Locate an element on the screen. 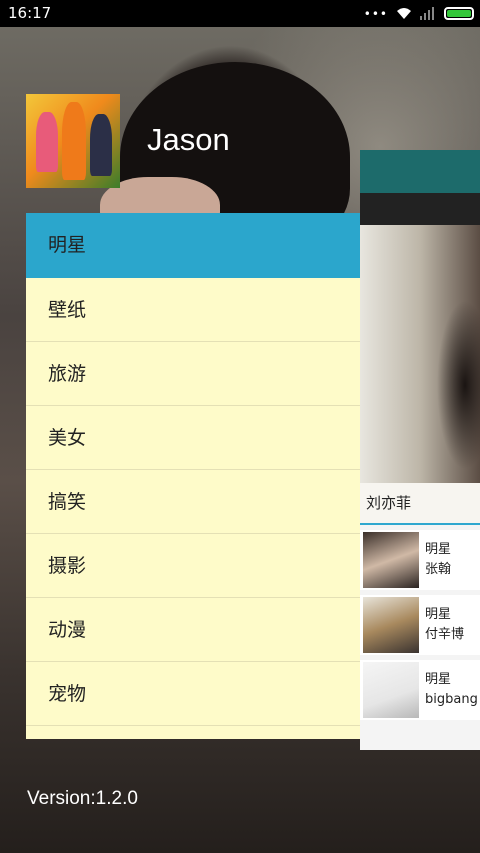 This screenshot has height=853, width=480. list-item: 明星 bigbang is located at coordinates (420, 690).